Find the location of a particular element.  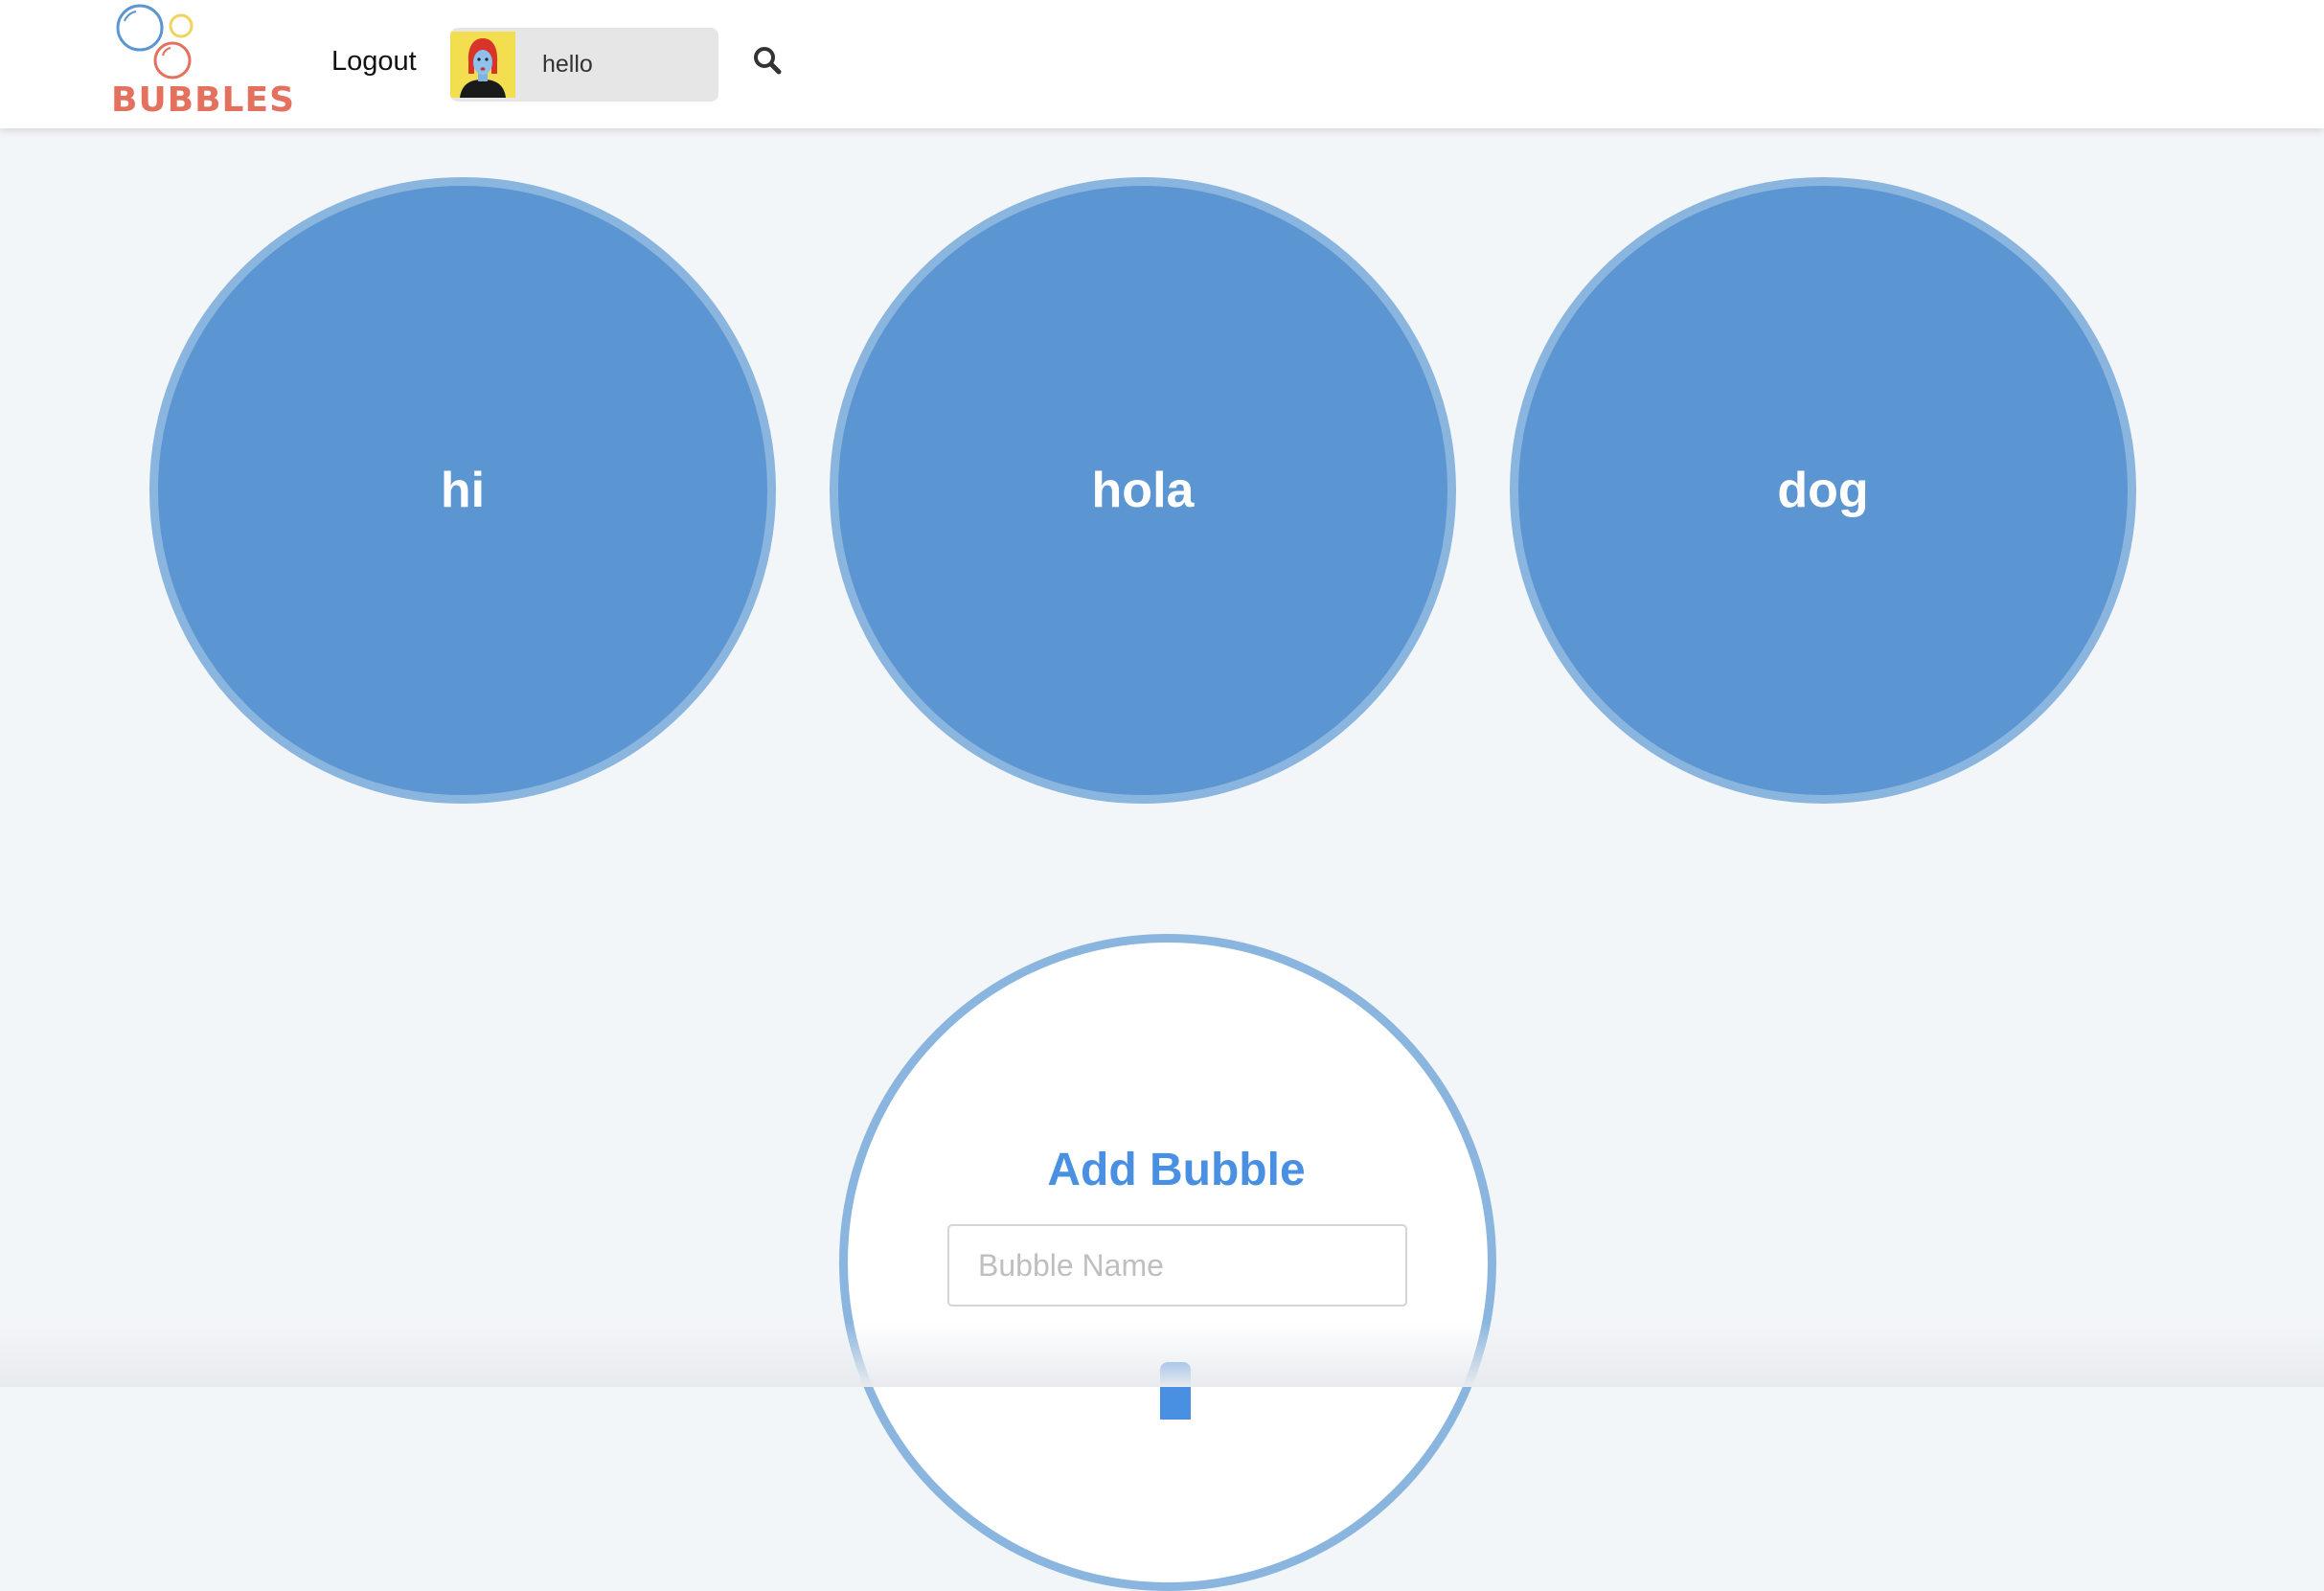

logout-link: Logout is located at coordinates (374, 62).